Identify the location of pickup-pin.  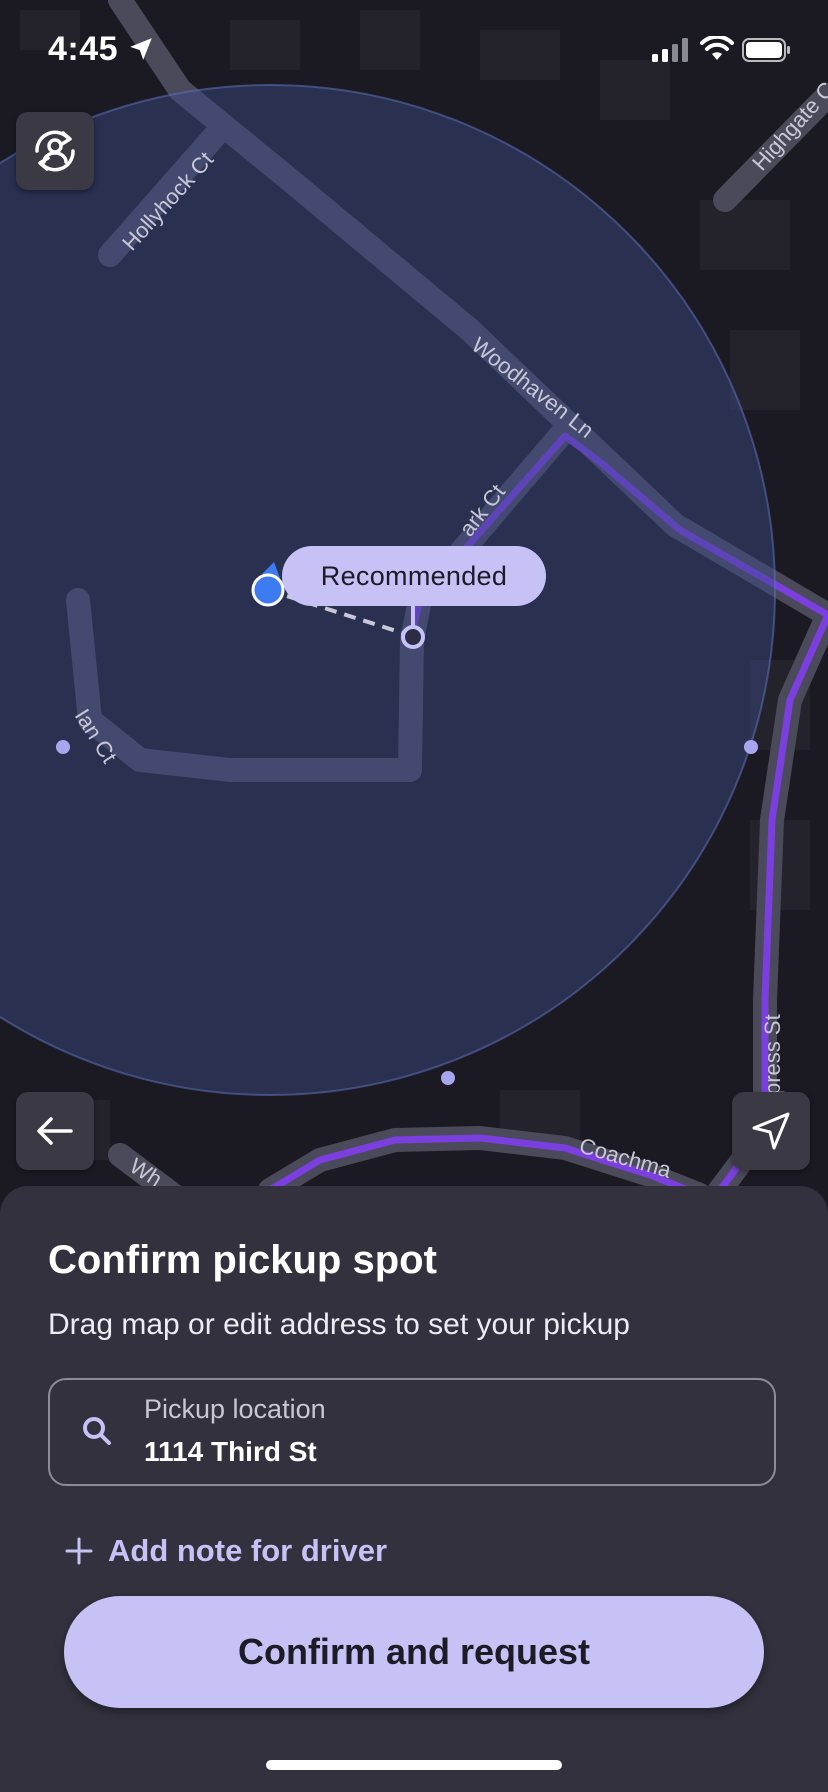
(413, 637).